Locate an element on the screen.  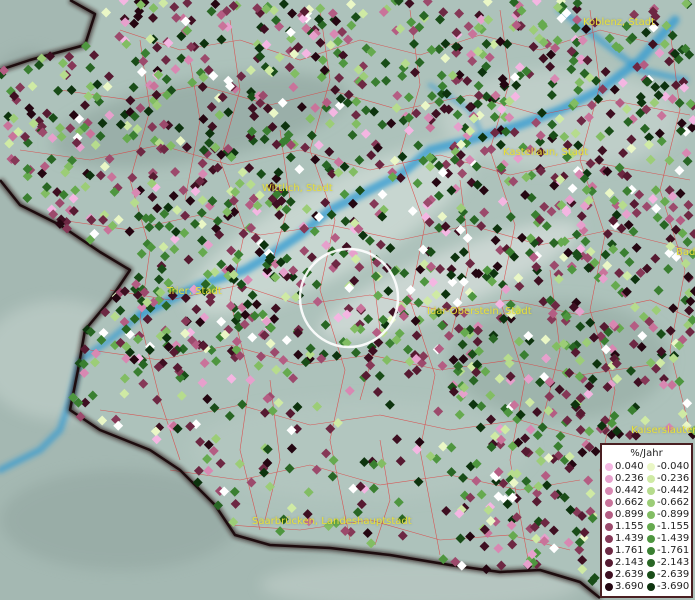
legend-value: 1.761 is located at coordinates (629, 550).